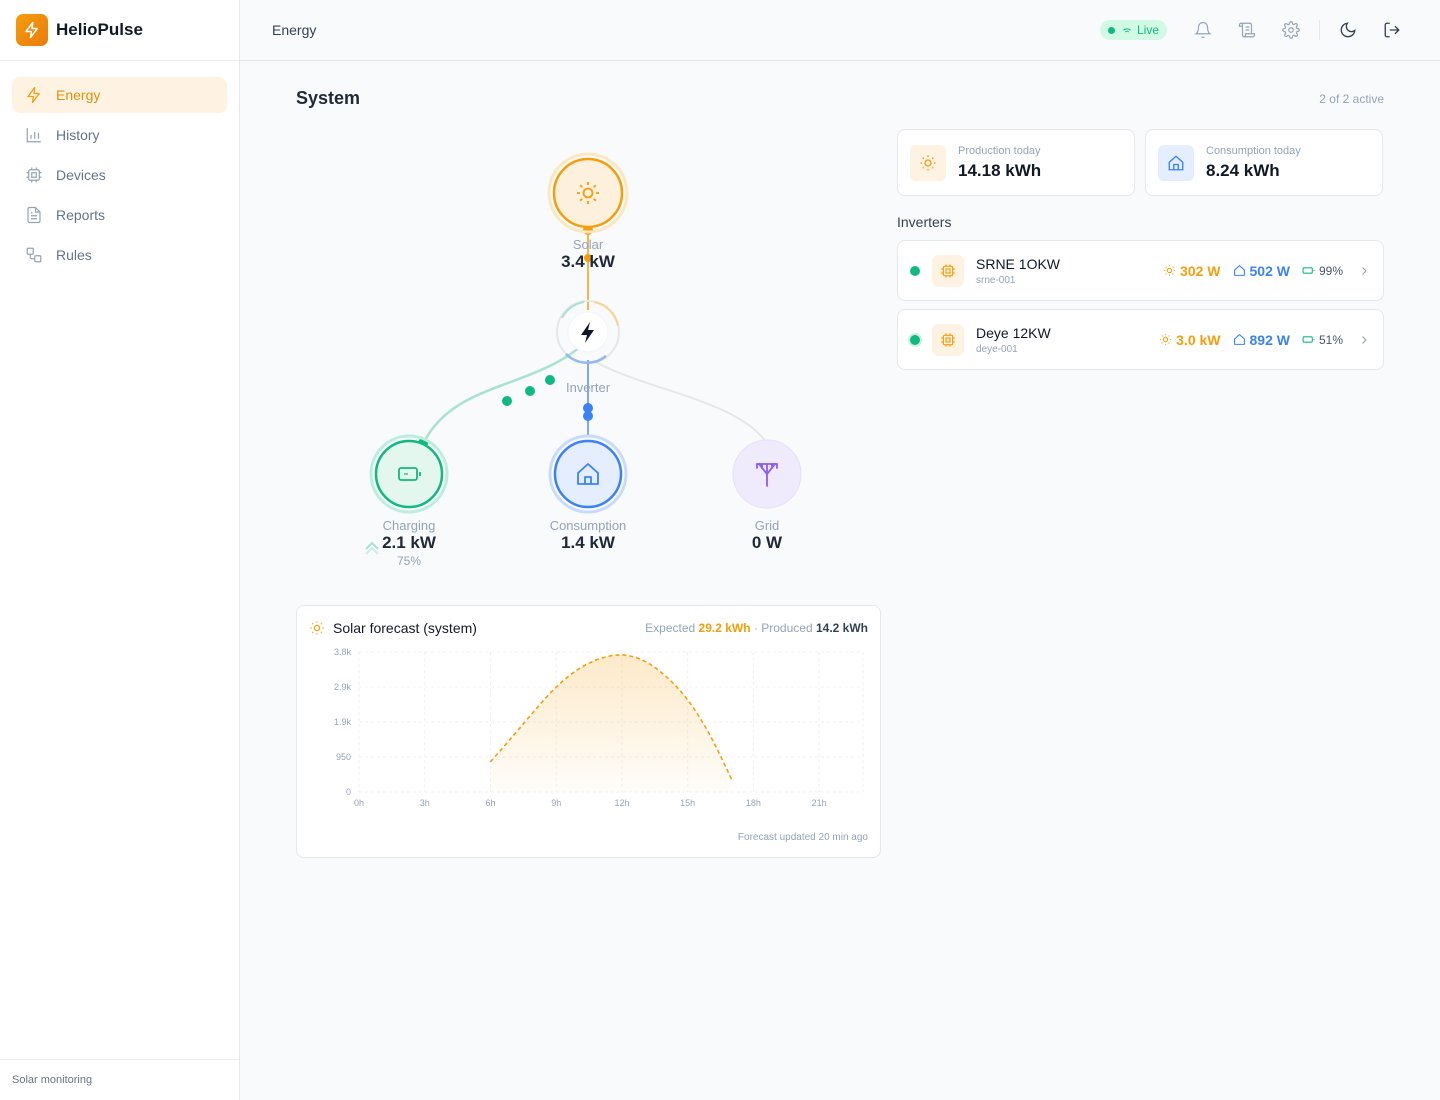 This screenshot has width=1440, height=1100. Describe the element at coordinates (670, 628) in the screenshot. I see `expected-label: Expected` at that location.